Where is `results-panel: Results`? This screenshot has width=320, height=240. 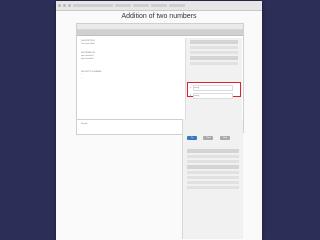 results-panel: Results is located at coordinates (133, 127).